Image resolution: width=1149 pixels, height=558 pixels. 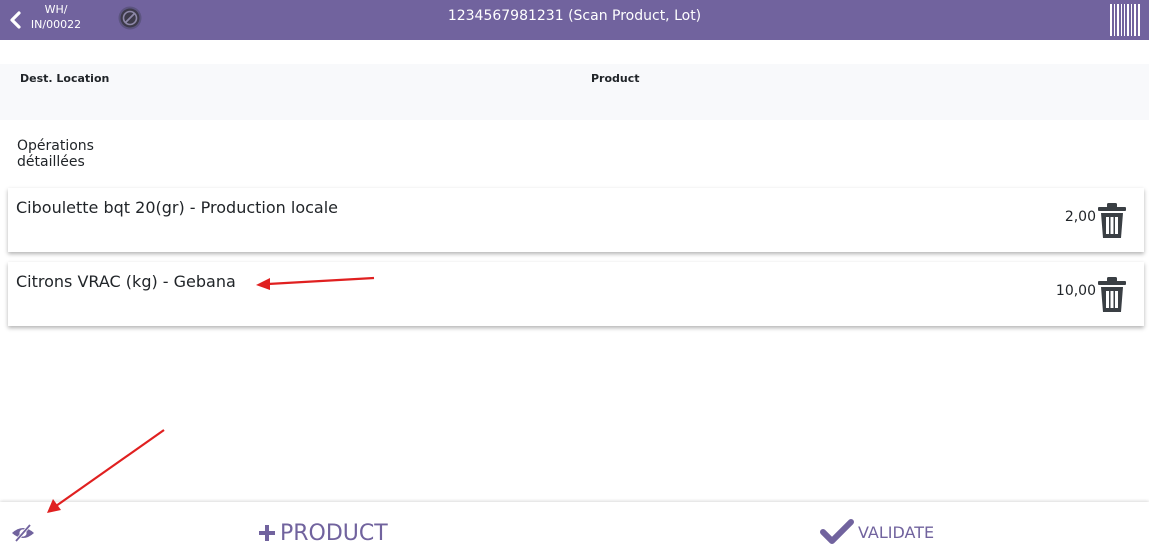 I want to click on line-quantity: 2,00, so click(x=1080, y=217).